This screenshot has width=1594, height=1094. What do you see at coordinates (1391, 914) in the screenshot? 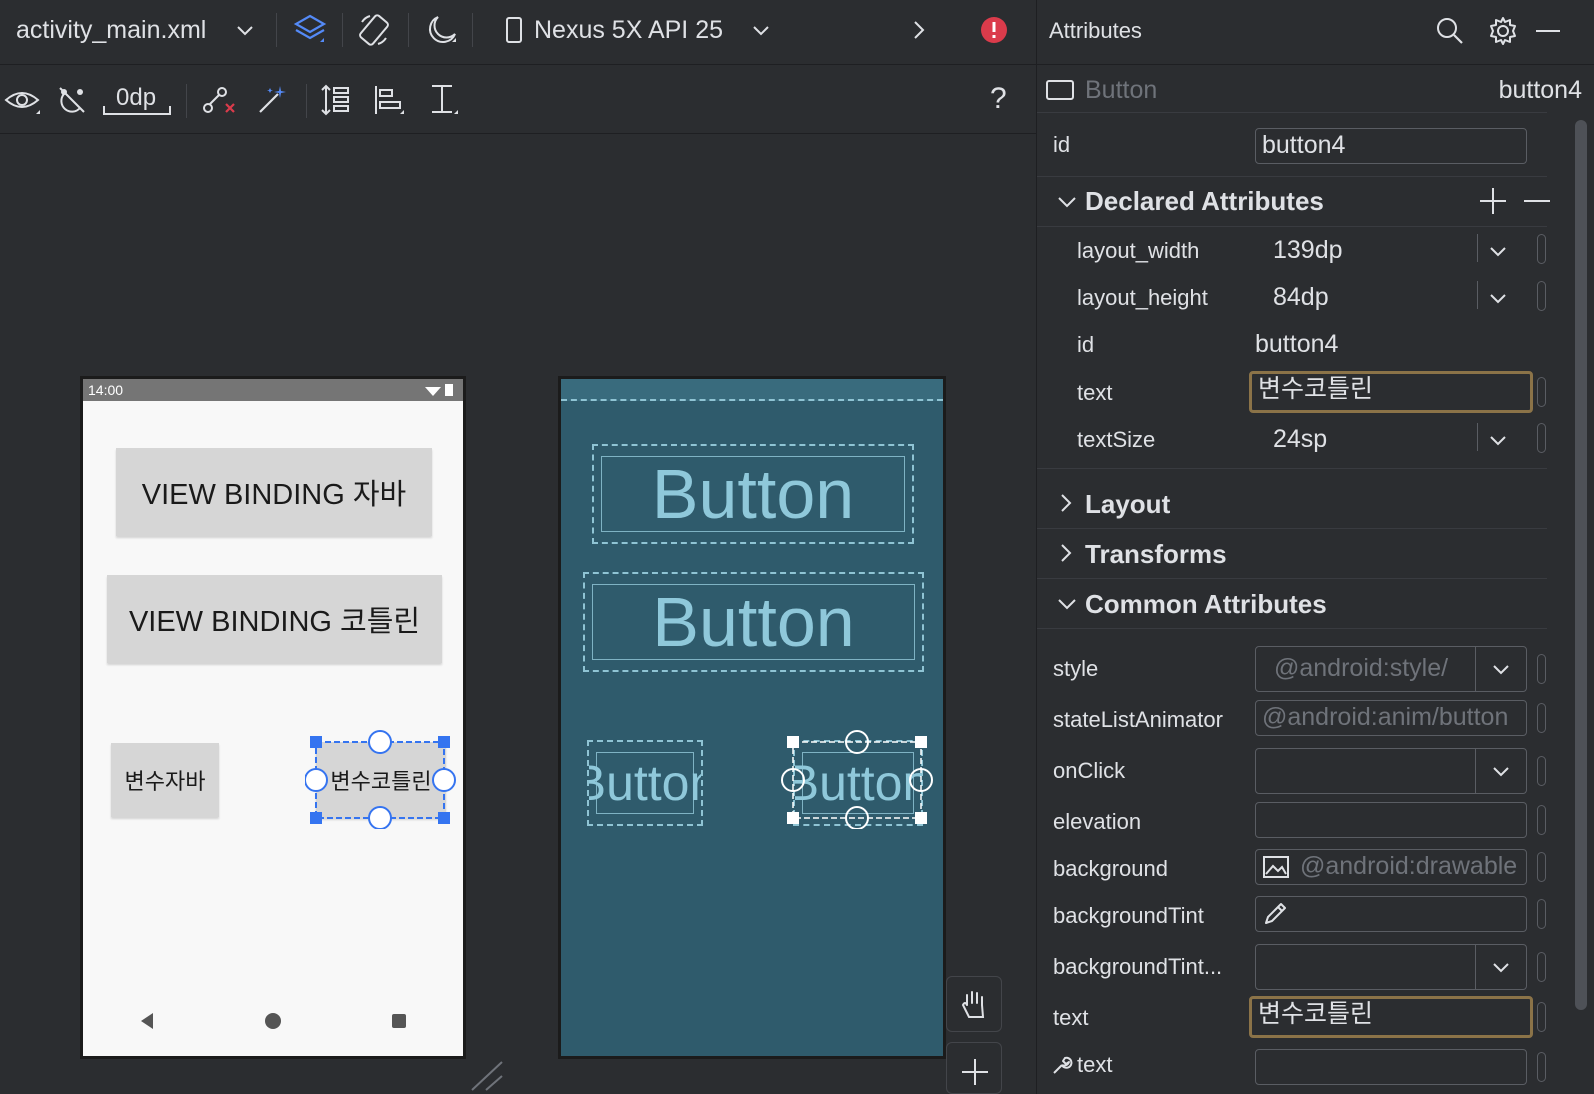
I see `background-tint-field` at bounding box center [1391, 914].